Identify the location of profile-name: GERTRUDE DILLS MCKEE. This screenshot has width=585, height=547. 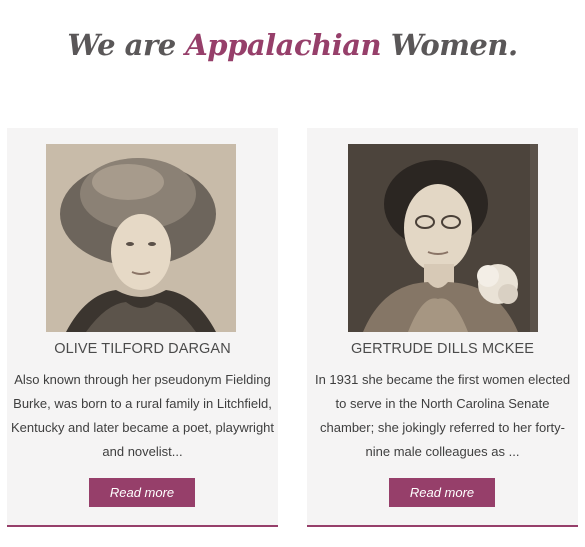
(442, 349).